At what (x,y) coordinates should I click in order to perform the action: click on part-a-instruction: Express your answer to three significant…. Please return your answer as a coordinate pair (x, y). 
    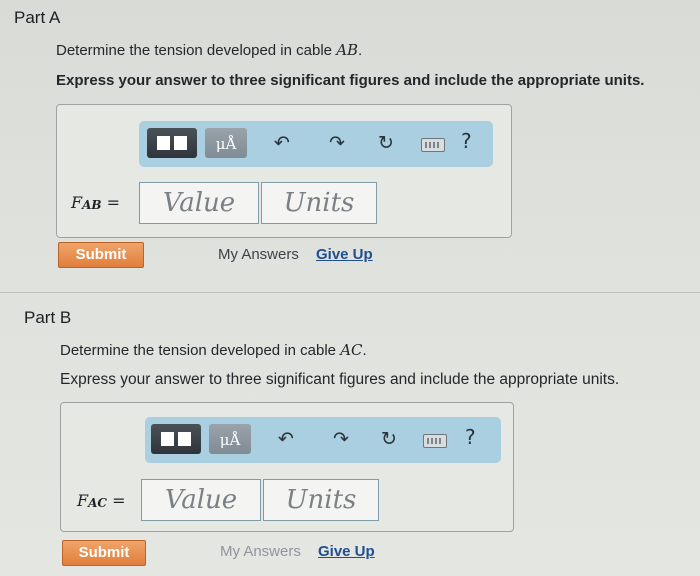
    Looking at the image, I should click on (350, 80).